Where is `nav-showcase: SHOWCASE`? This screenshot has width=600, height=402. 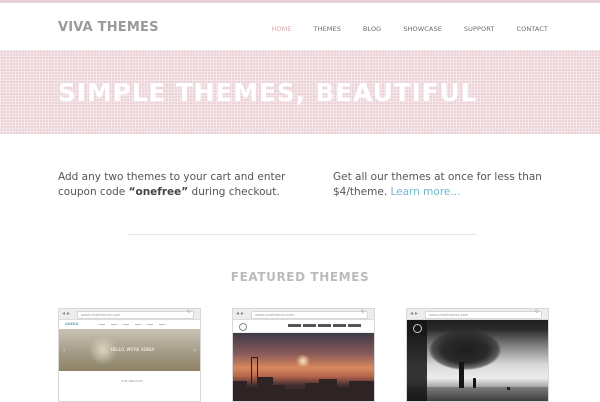
nav-showcase: SHOWCASE is located at coordinates (422, 29).